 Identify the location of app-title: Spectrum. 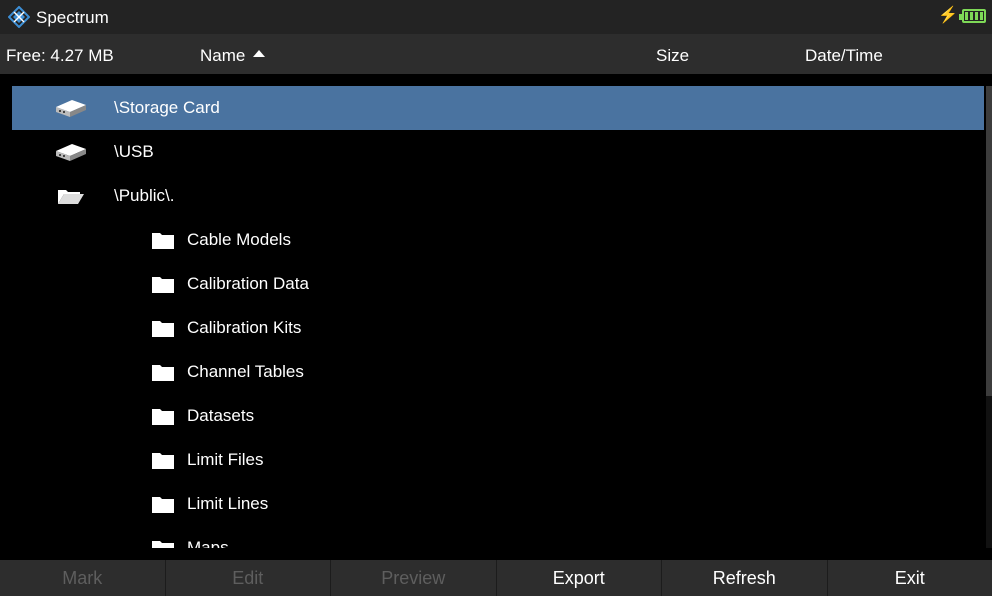
(72, 17).